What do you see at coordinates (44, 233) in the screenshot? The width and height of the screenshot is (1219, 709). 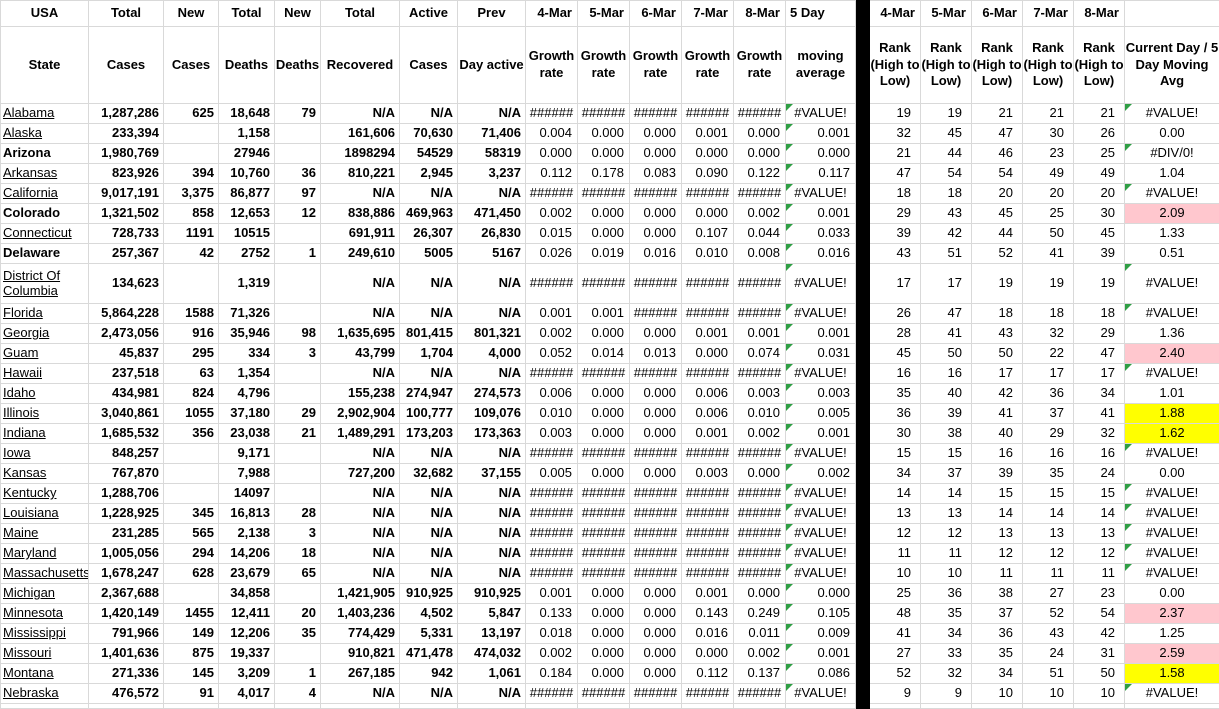 I see `state-link-cell: Connecticut` at bounding box center [44, 233].